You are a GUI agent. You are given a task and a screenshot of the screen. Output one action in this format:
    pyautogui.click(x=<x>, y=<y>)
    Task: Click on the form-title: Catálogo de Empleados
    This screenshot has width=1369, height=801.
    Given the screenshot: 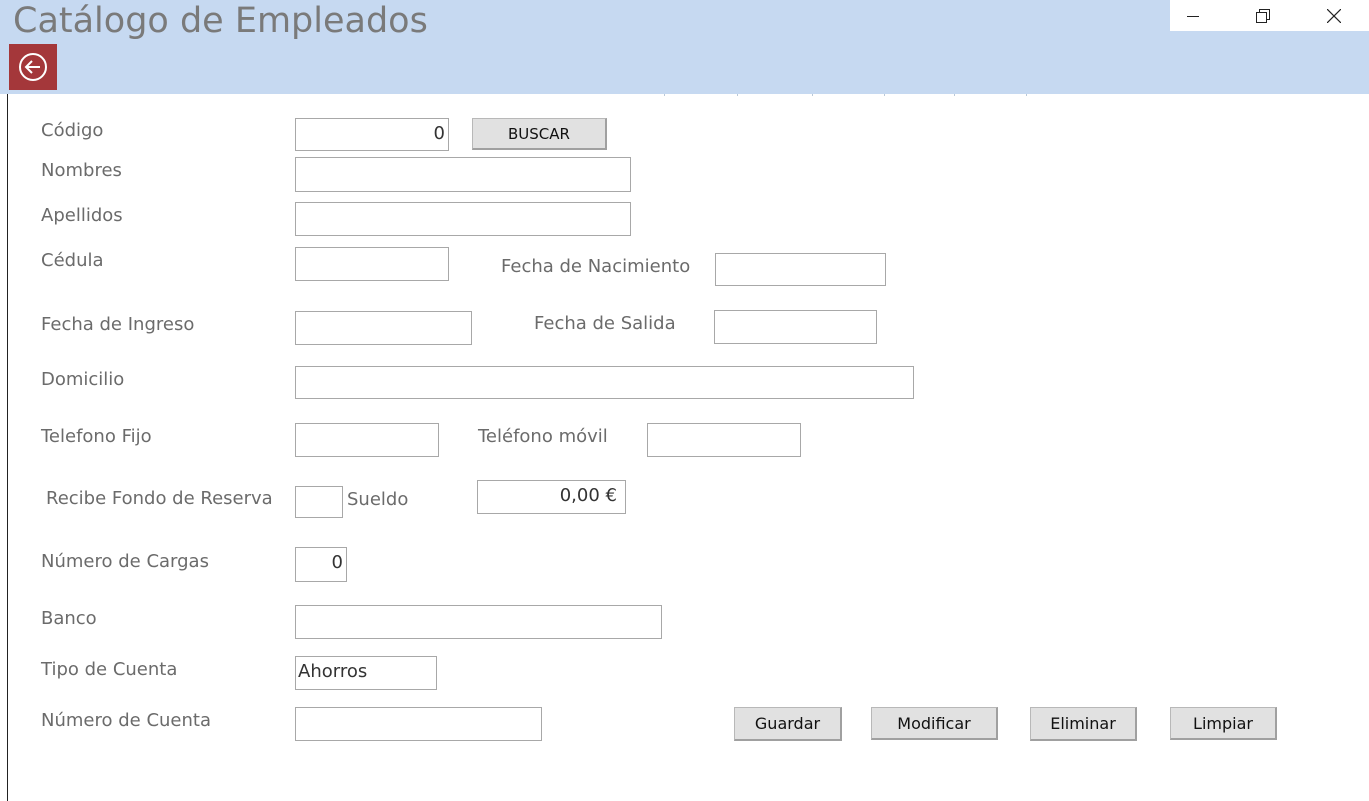 What is the action you would take?
    pyautogui.click(x=220, y=21)
    